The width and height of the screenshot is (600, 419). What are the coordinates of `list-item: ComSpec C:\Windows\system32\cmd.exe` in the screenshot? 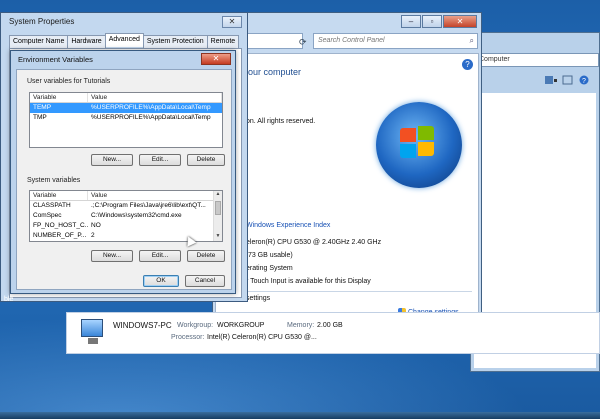 It's located at (126, 216).